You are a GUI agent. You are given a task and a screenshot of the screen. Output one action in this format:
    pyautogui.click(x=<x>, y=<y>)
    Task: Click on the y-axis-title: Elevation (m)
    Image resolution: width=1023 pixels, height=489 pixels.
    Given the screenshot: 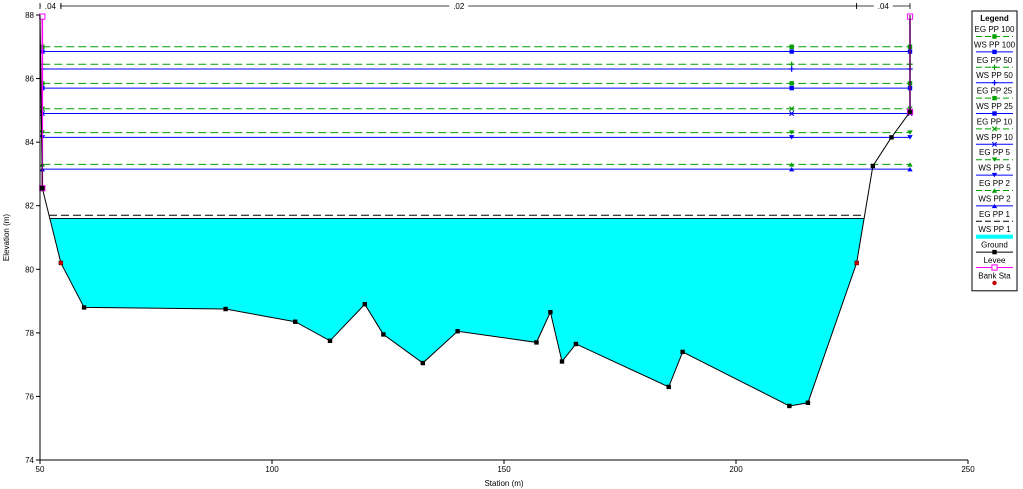 What is the action you would take?
    pyautogui.click(x=6, y=237)
    